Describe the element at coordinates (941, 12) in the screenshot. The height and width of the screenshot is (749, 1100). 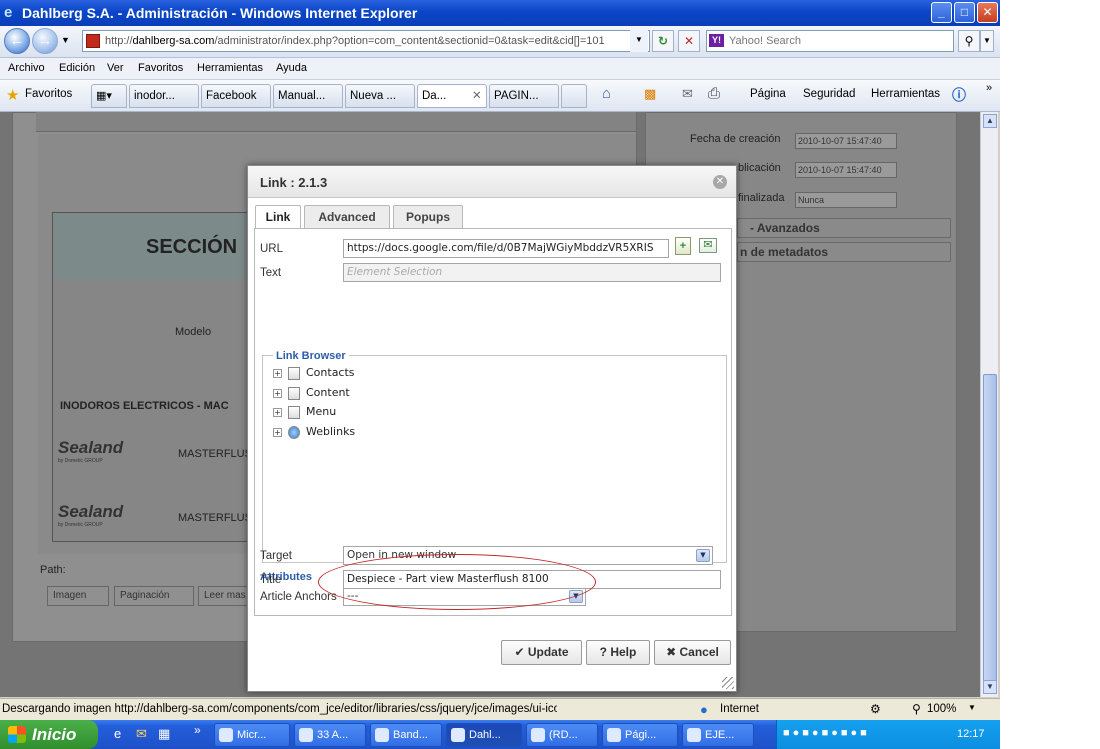
I see `minimize-button: _` at that location.